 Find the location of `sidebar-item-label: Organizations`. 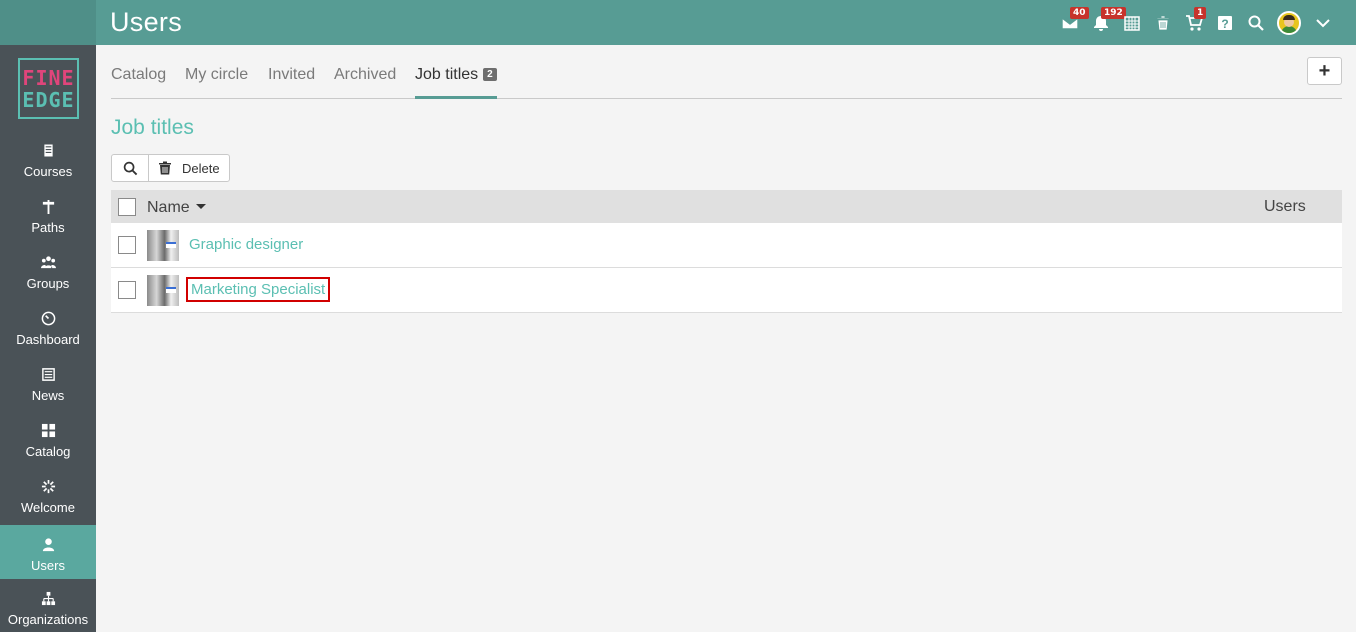

sidebar-item-label: Organizations is located at coordinates (48, 619).